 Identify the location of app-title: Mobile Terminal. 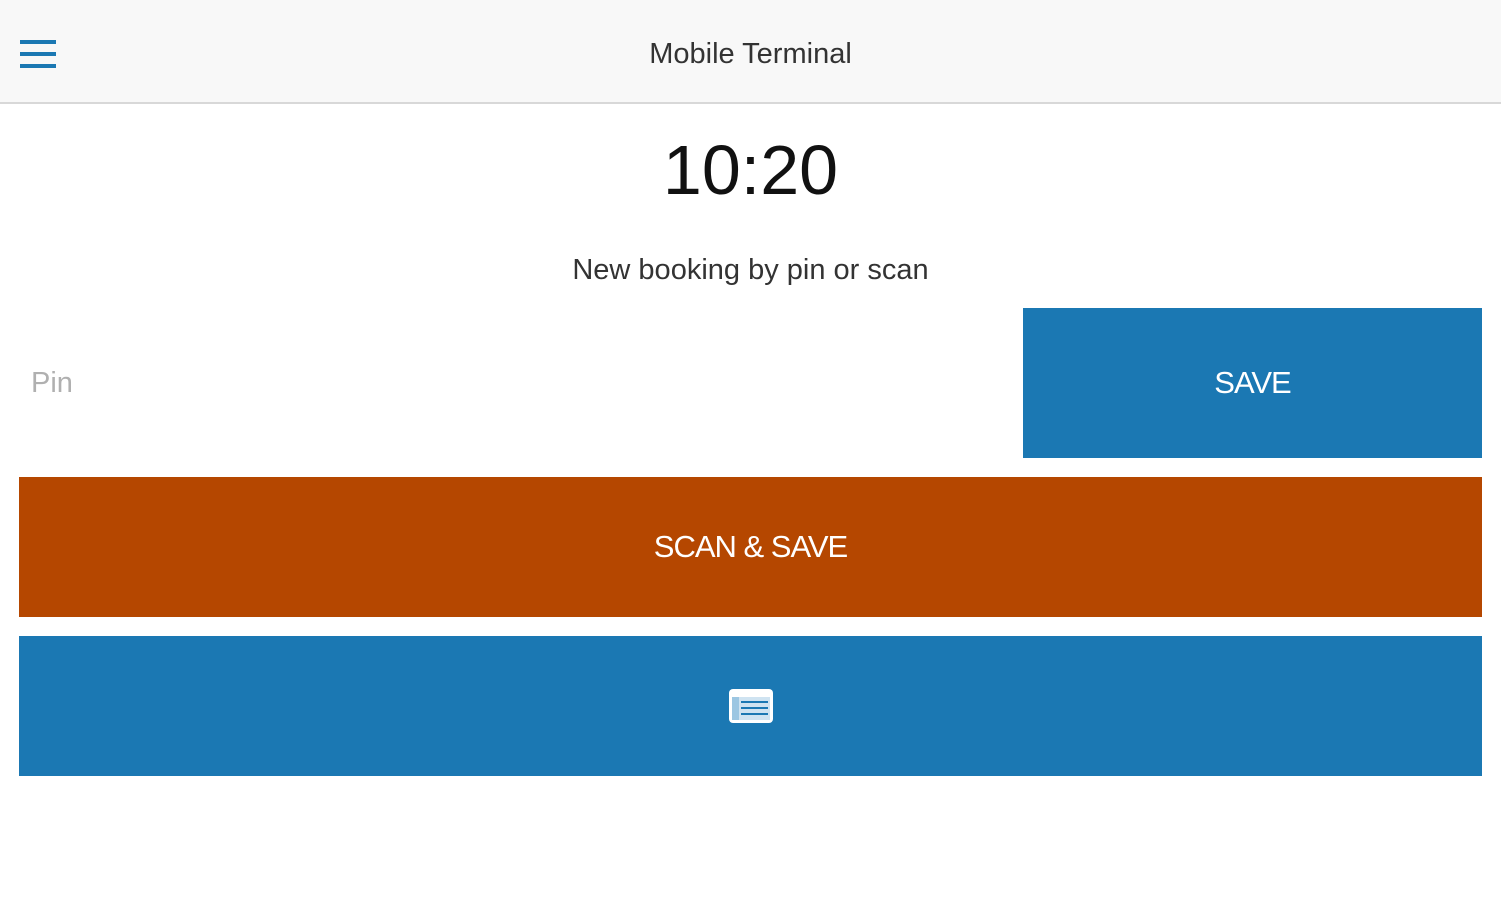
(750, 54).